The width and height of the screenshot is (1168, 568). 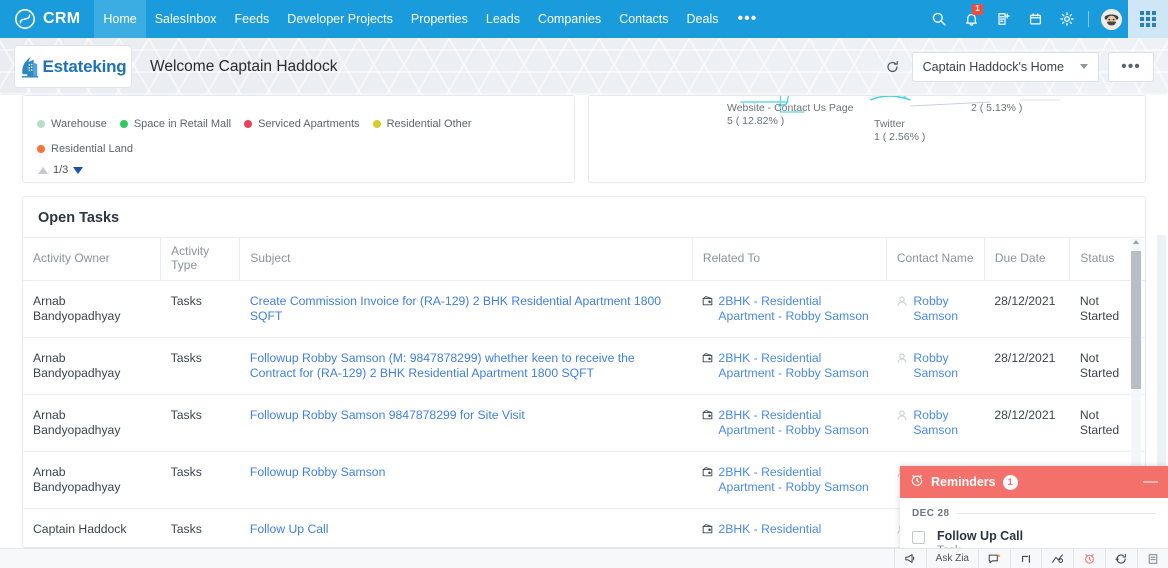 What do you see at coordinates (918, 537) in the screenshot?
I see `reminder-checkbox` at bounding box center [918, 537].